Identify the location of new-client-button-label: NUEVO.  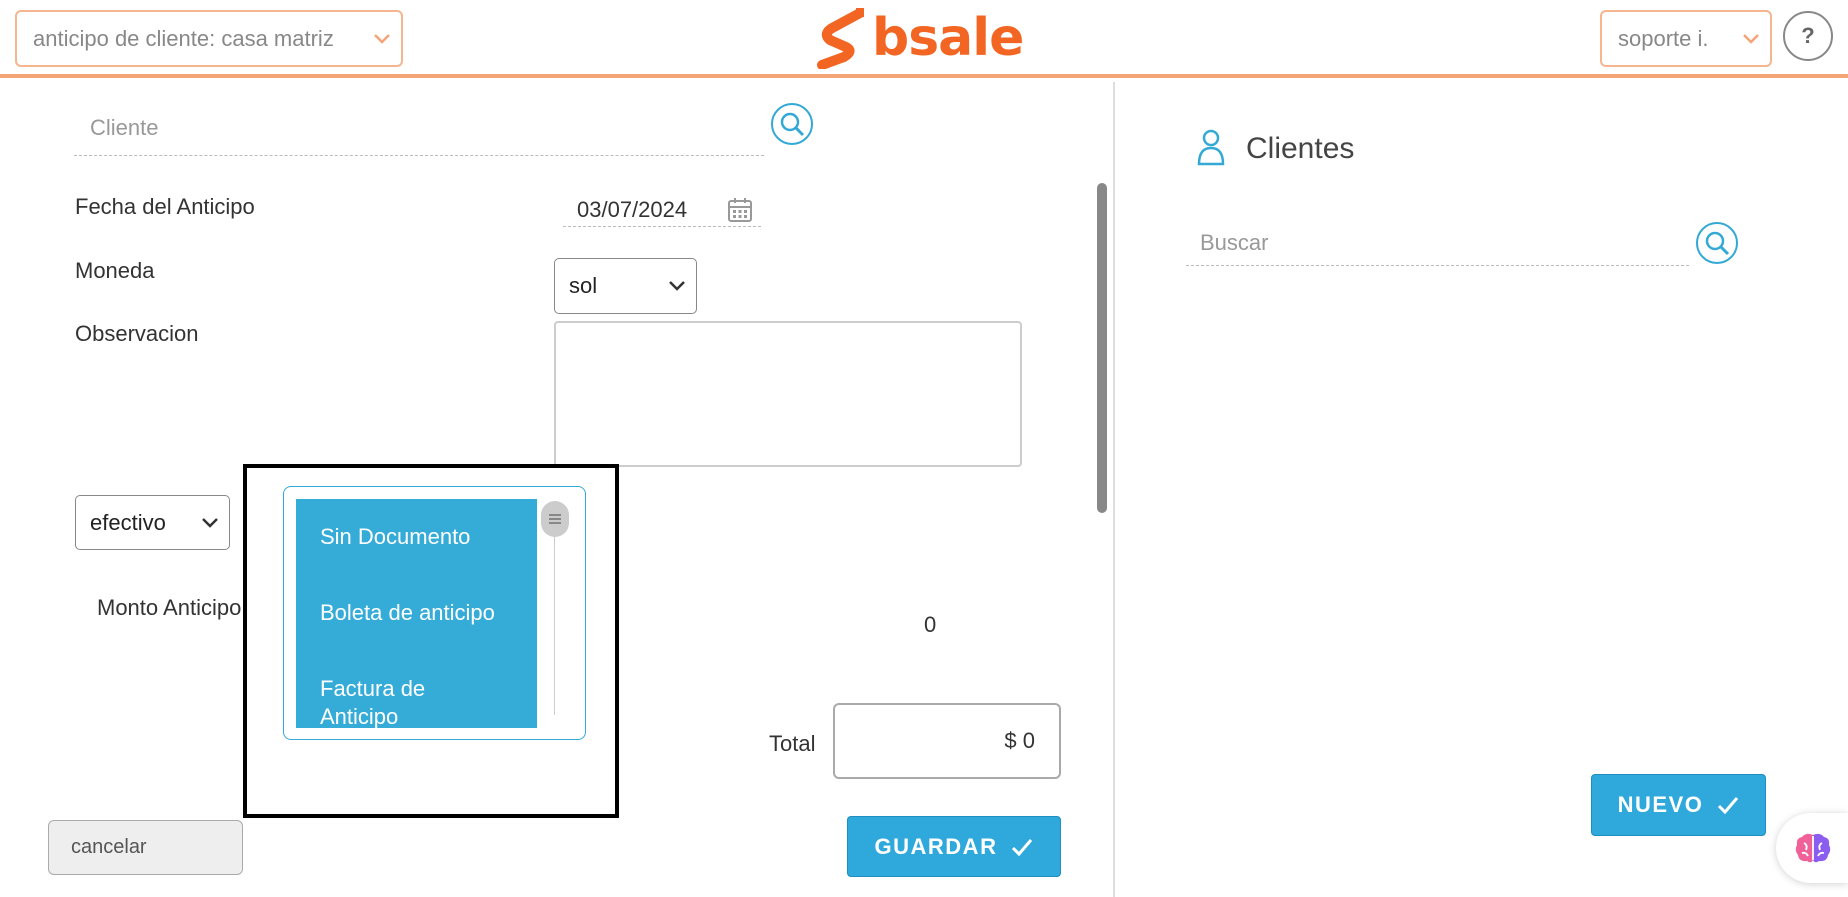
(1660, 804).